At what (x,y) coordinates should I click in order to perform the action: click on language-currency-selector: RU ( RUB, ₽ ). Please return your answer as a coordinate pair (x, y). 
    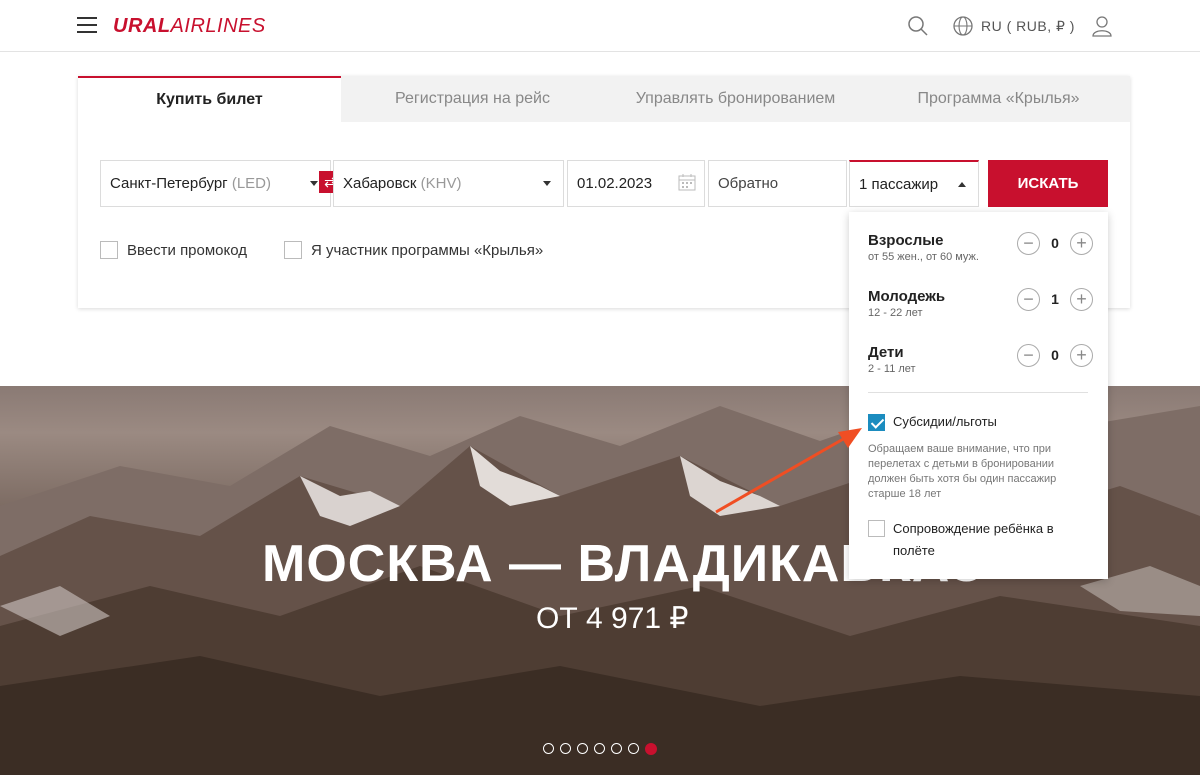
    Looking at the image, I should click on (1028, 26).